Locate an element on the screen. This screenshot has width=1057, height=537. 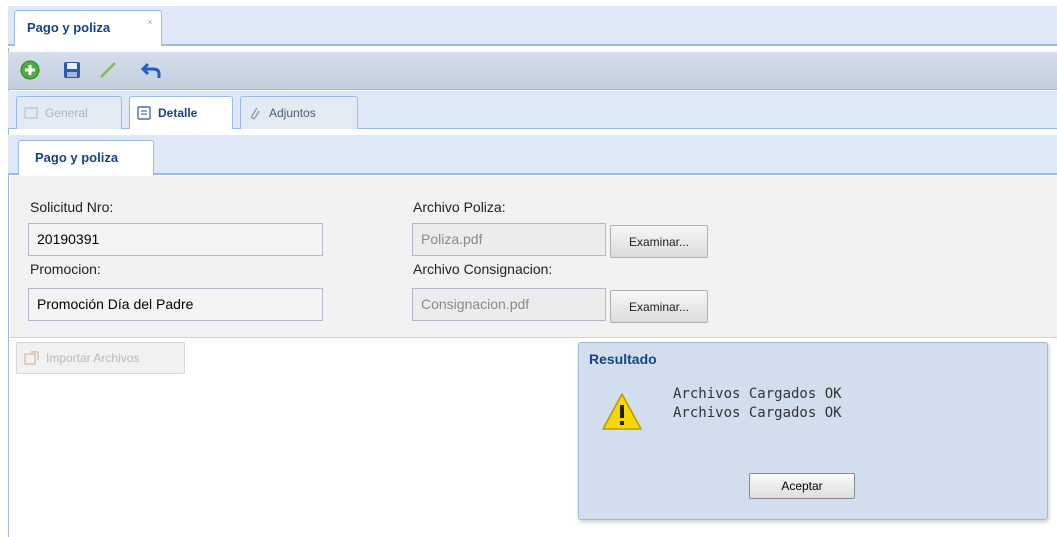
solicitud-field: 20190391 is located at coordinates (175, 239).